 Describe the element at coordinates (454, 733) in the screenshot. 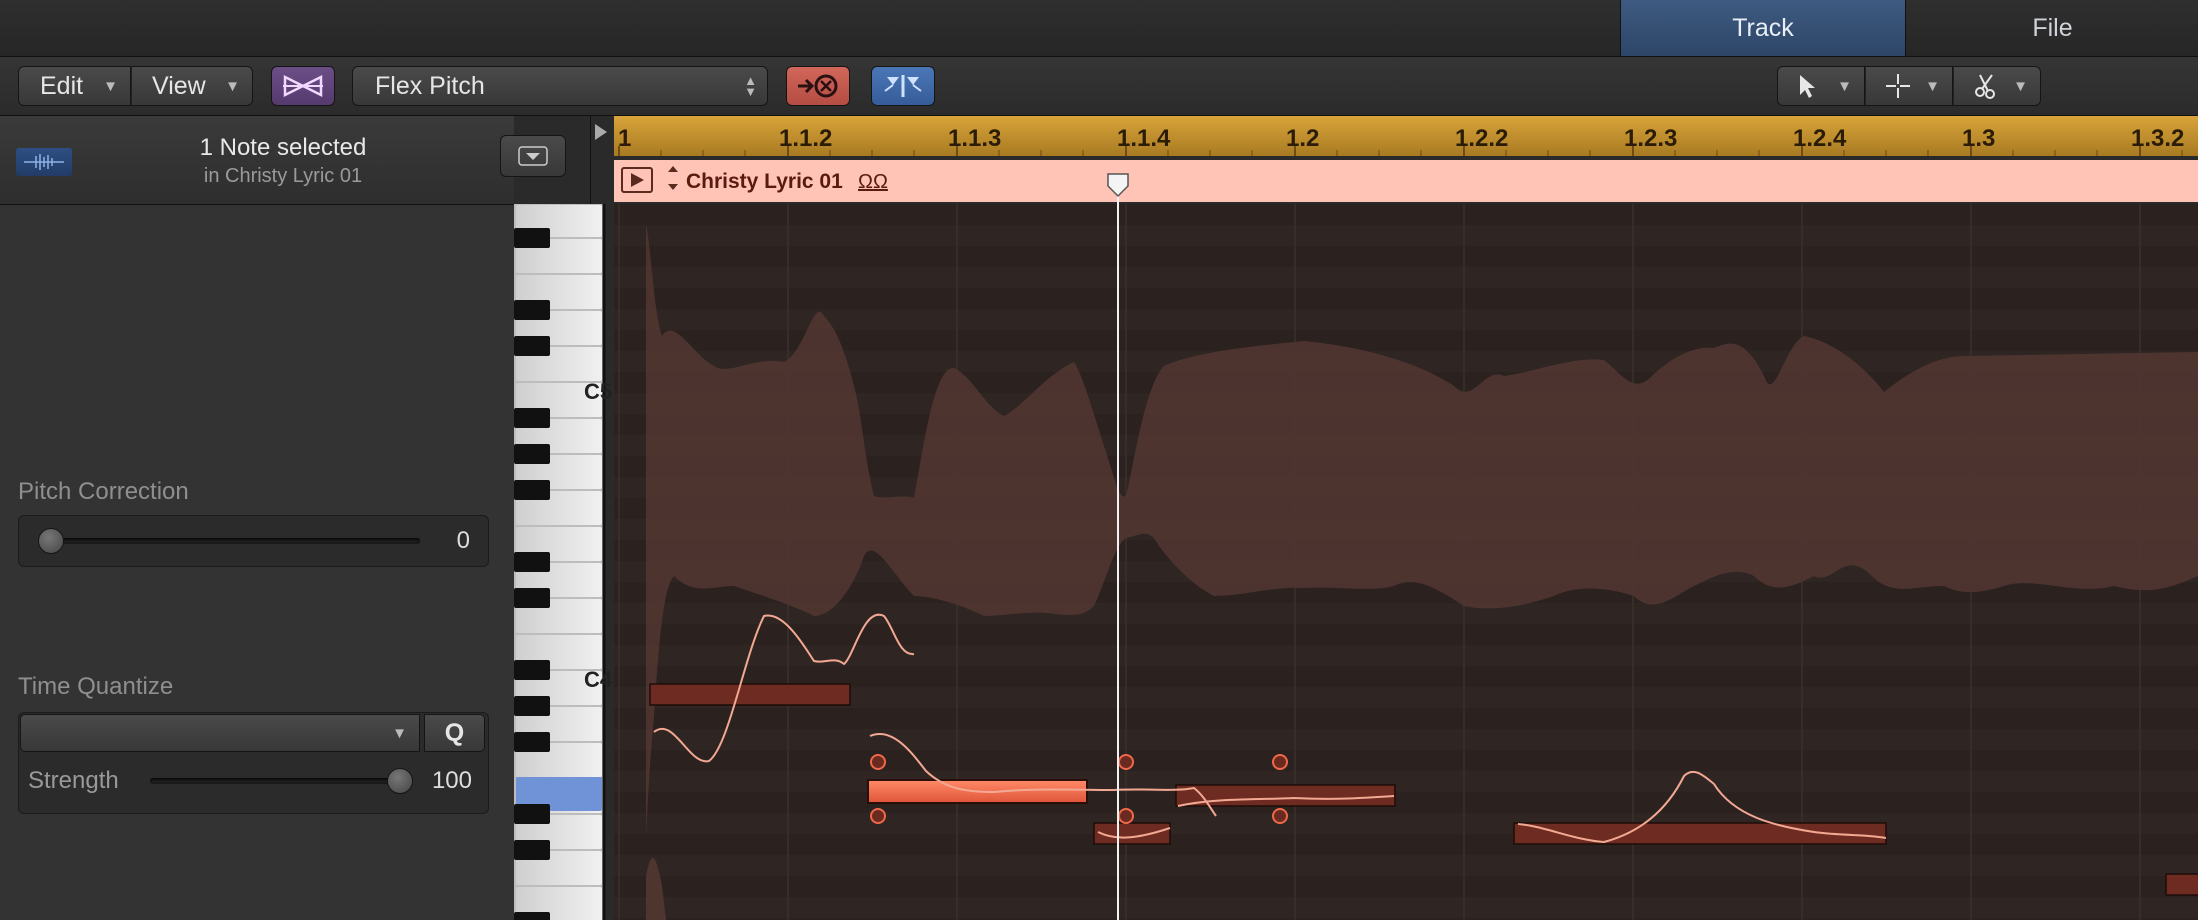

I see `quantize-q-button: Q` at that location.